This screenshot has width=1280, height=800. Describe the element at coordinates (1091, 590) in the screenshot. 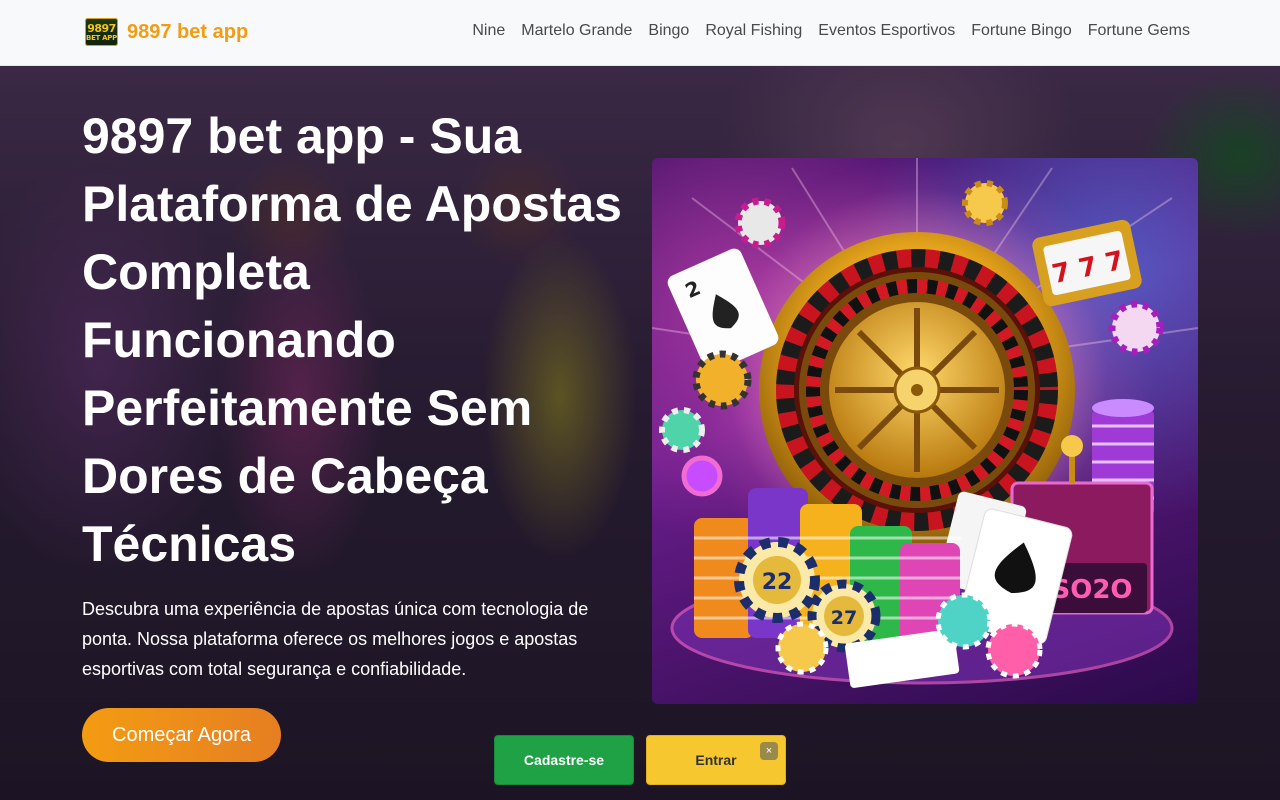

I see `sign-text: SO2O` at that location.